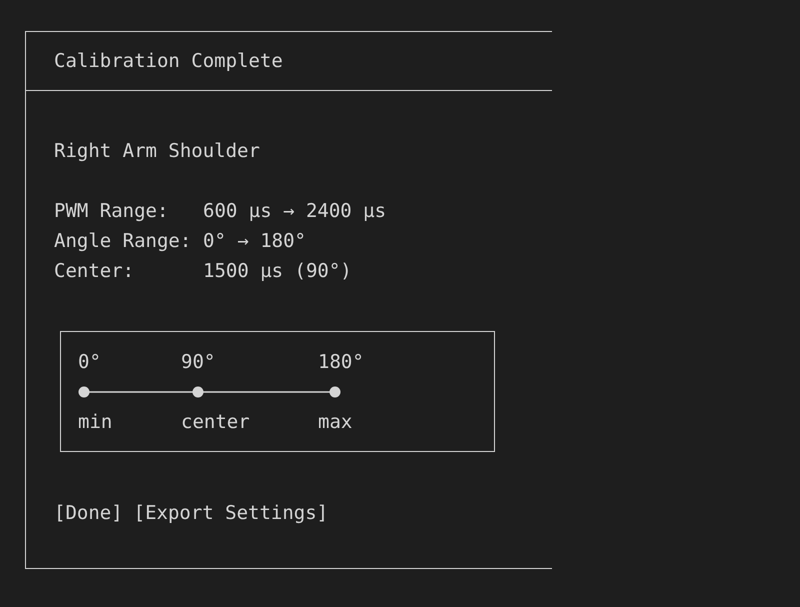 The width and height of the screenshot is (800, 607). What do you see at coordinates (335, 422) in the screenshot?
I see `position-label: max` at bounding box center [335, 422].